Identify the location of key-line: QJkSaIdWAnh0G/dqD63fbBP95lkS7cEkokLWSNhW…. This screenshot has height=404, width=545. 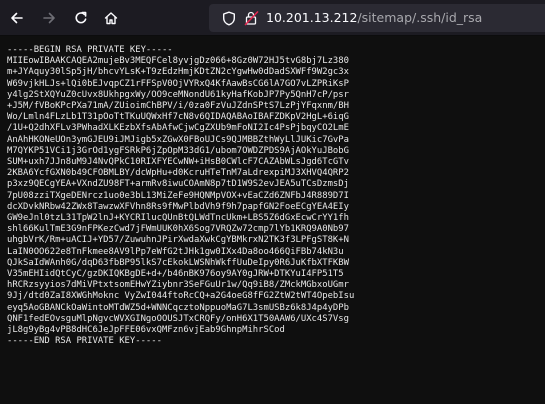
(178, 262).